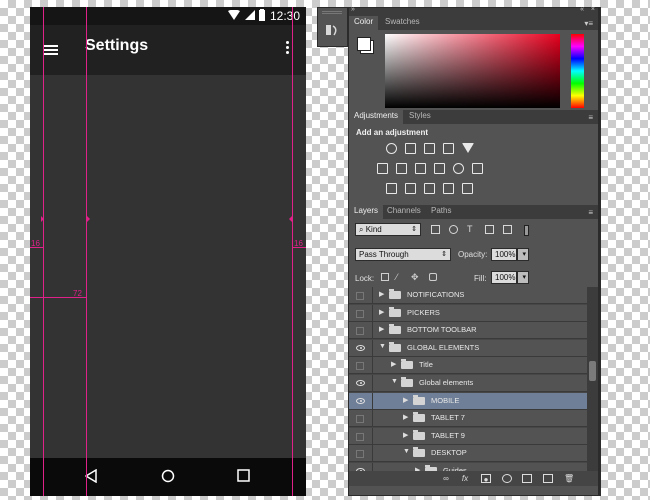  What do you see at coordinates (401, 168) in the screenshot?
I see `color-balance-icon` at bounding box center [401, 168].